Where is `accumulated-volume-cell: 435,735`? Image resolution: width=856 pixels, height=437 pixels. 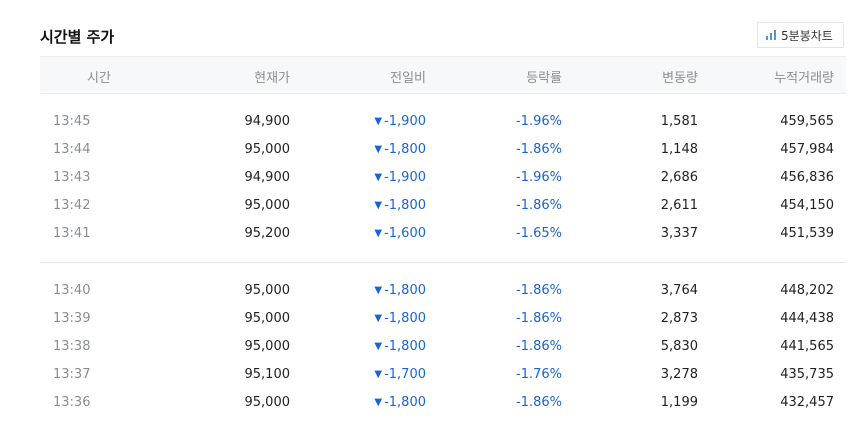 accumulated-volume-cell: 435,735 is located at coordinates (807, 374).